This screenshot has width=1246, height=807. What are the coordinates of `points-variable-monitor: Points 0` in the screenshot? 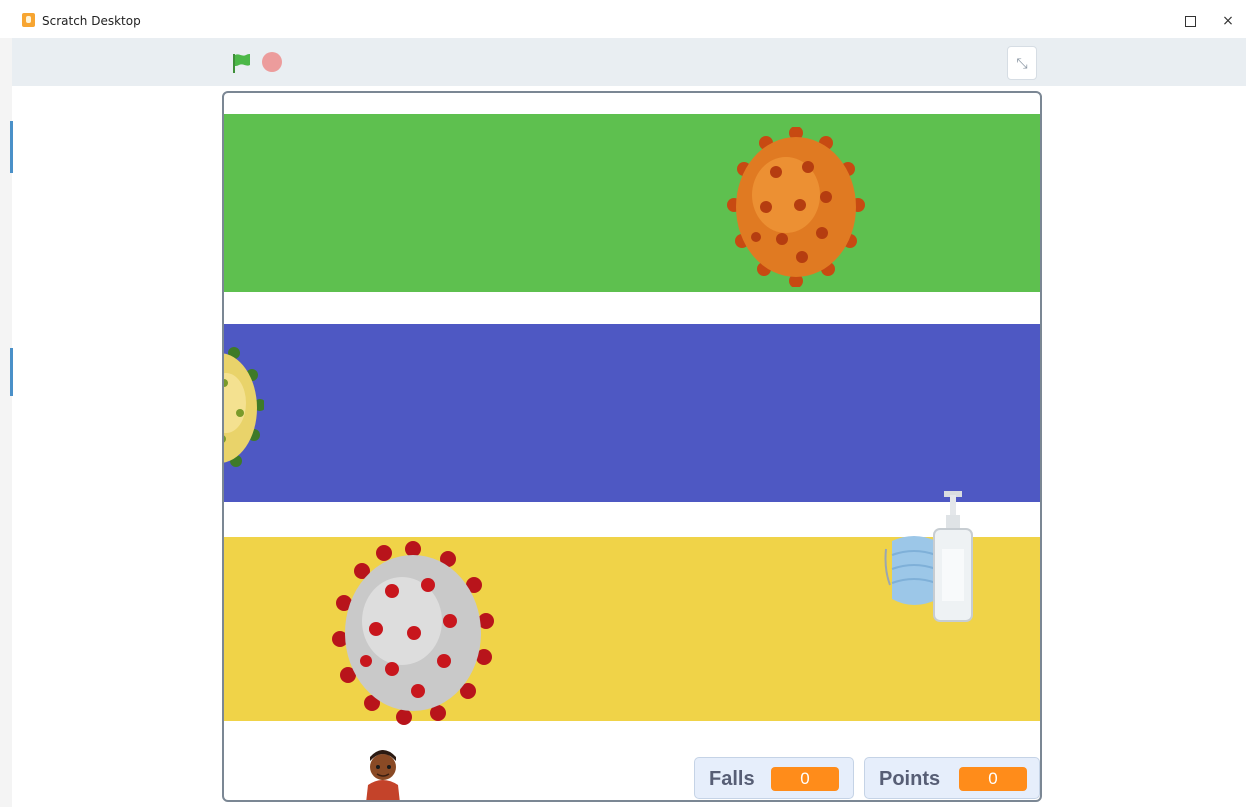 It's located at (952, 778).